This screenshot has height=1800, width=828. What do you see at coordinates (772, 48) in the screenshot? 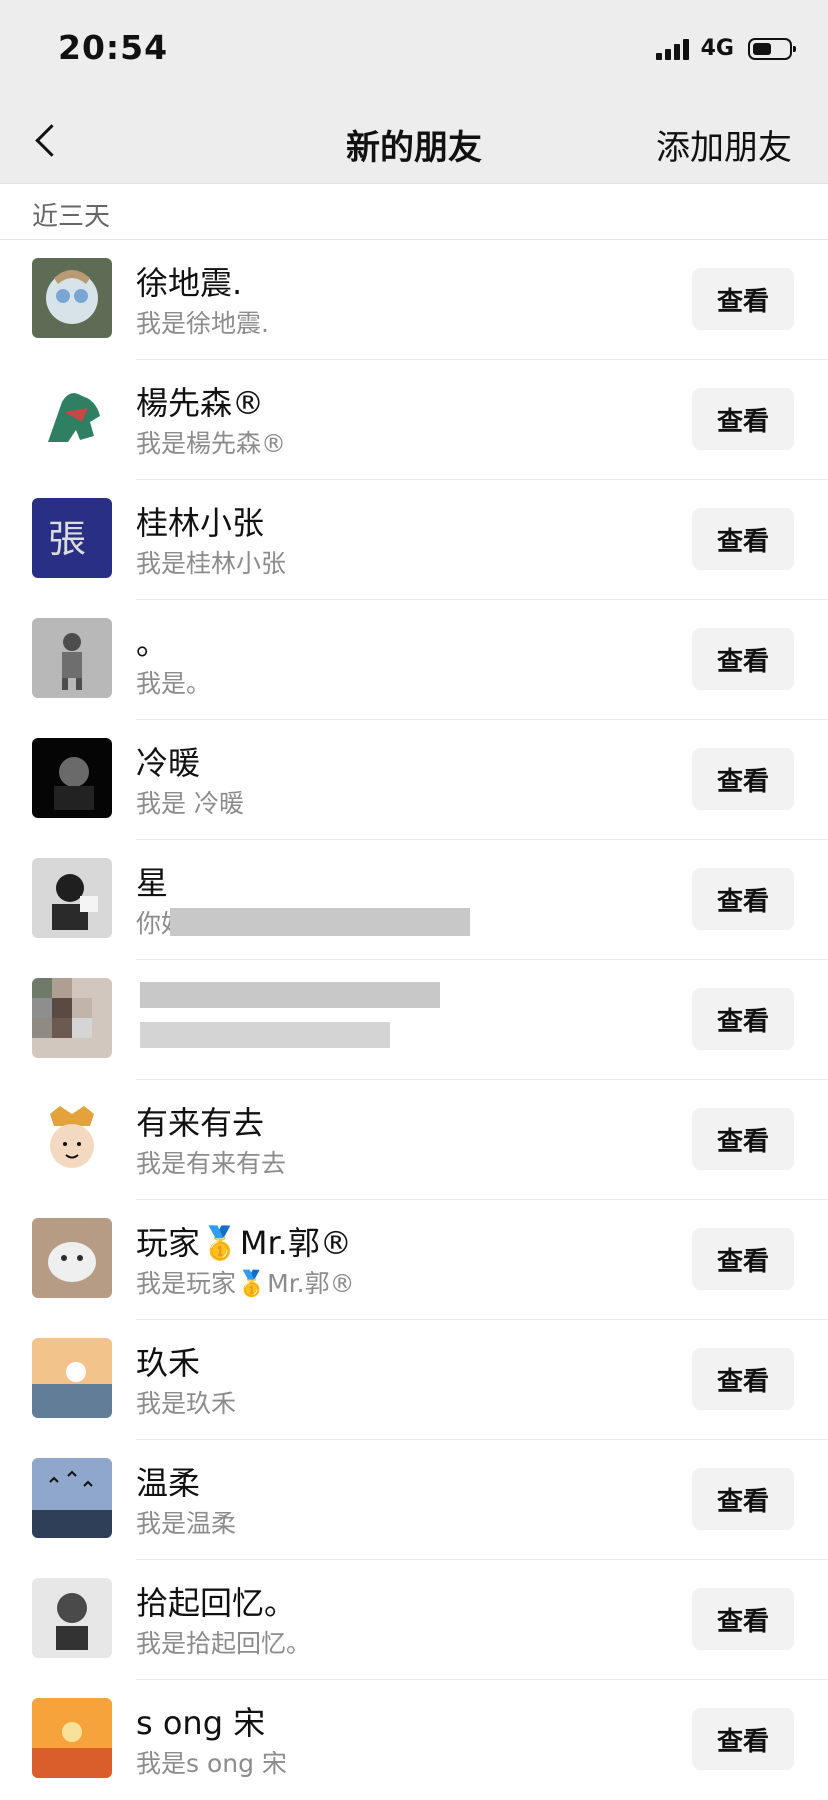
I see `battery-icon` at bounding box center [772, 48].